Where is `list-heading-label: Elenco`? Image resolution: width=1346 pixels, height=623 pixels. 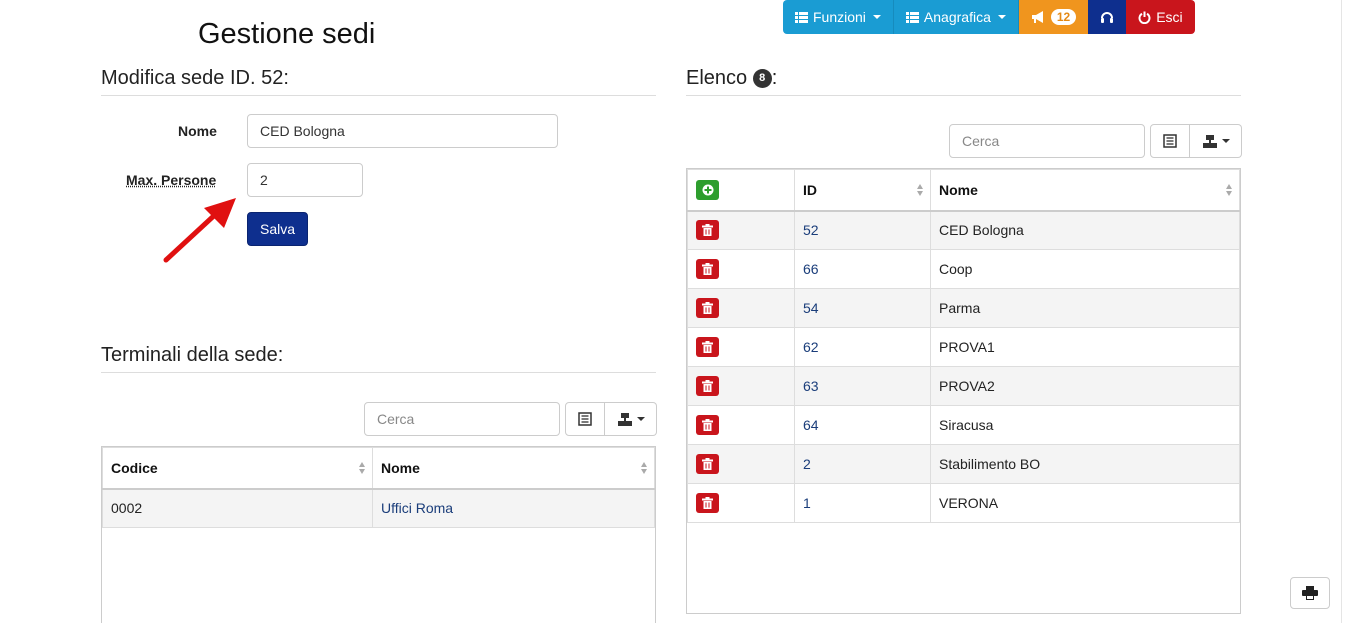 list-heading-label: Elenco is located at coordinates (717, 78).